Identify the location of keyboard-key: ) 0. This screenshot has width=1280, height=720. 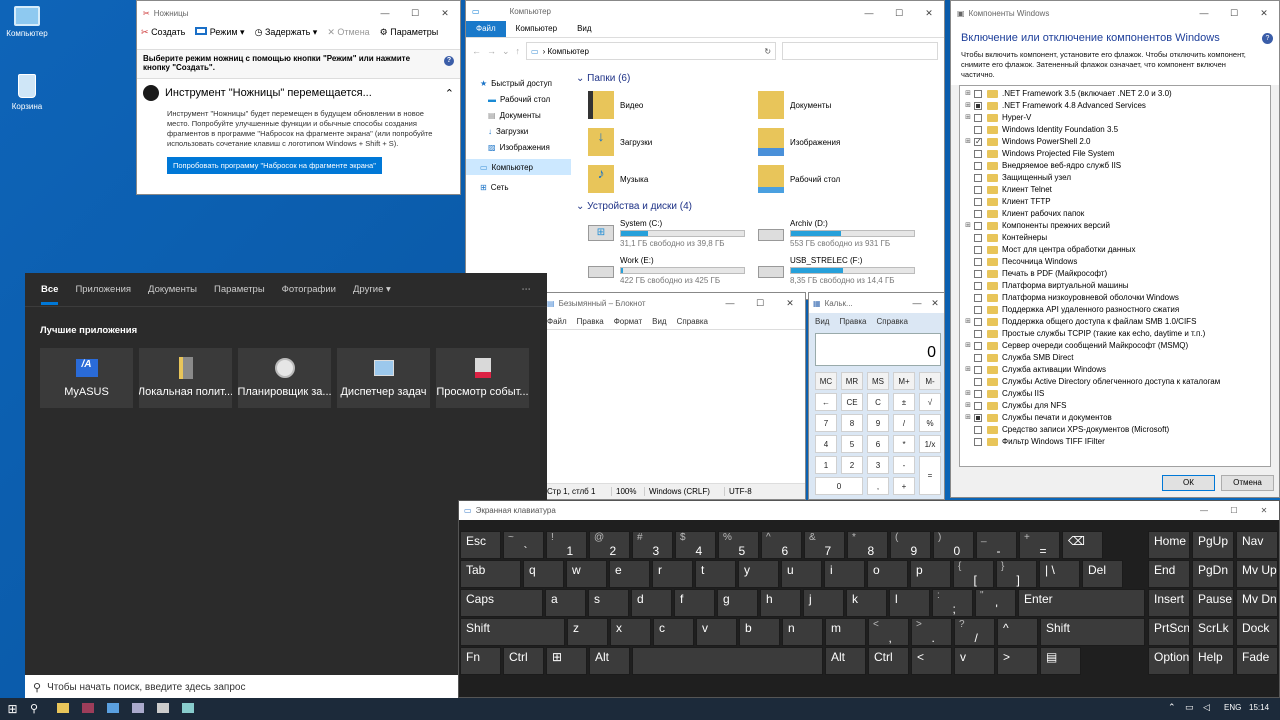
(953, 545).